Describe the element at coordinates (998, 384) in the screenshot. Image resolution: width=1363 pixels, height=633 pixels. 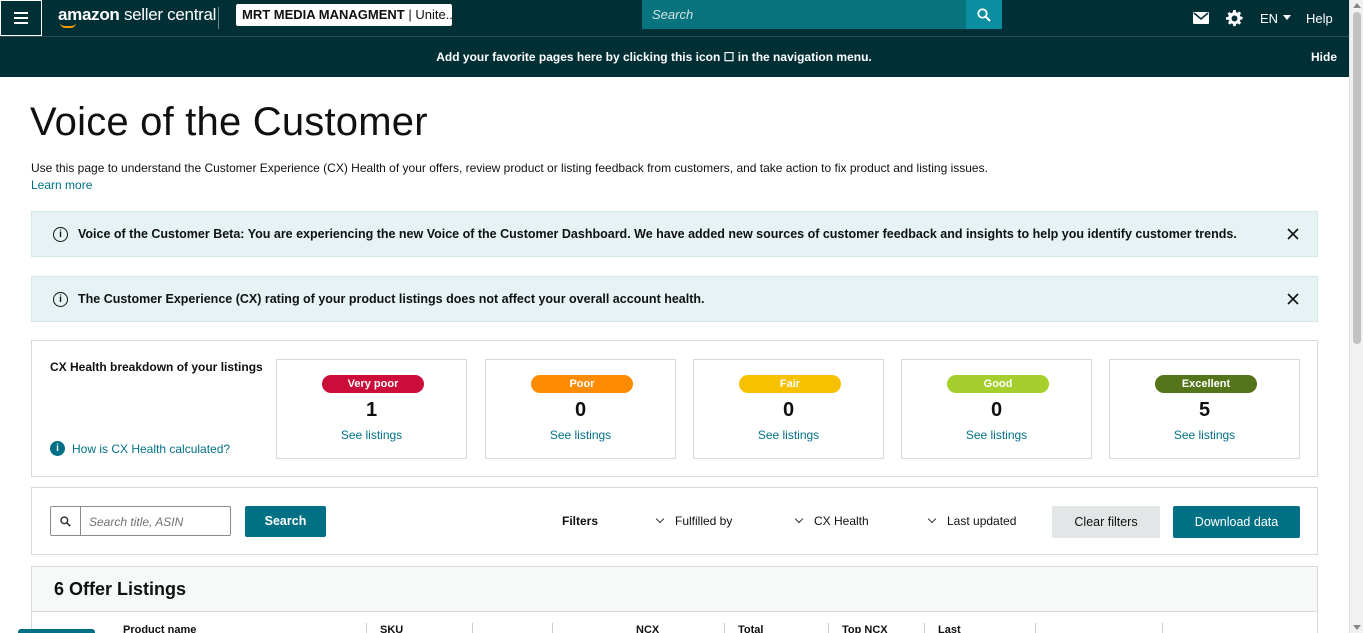
I see `cx-badge: Good` at that location.